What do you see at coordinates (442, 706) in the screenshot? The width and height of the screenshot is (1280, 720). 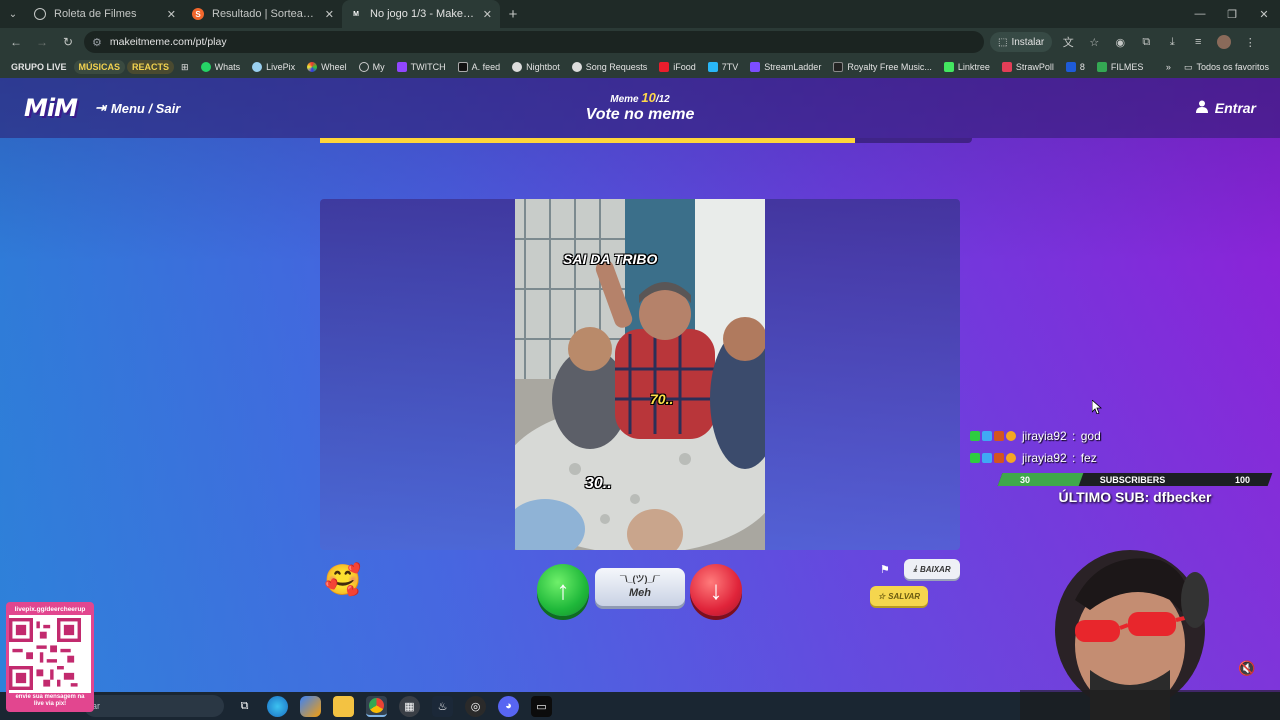 I see `steam-icon: ♨` at bounding box center [442, 706].